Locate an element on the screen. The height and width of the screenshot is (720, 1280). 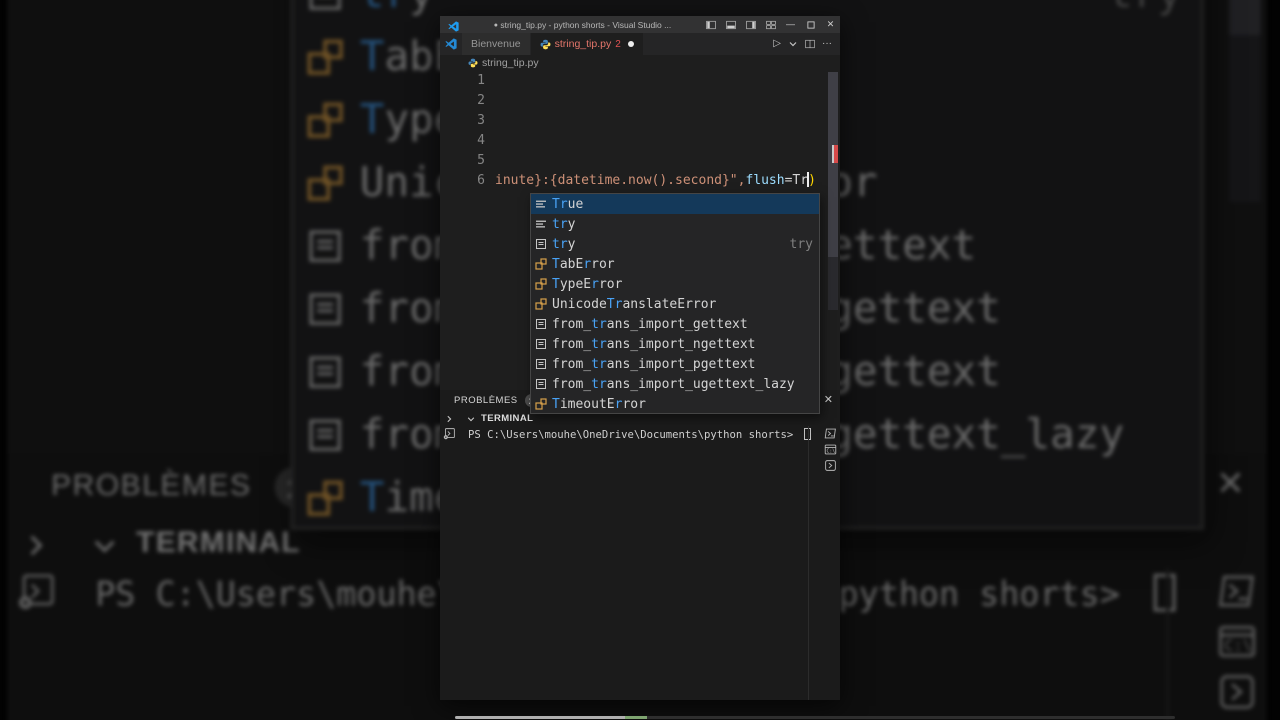
editor-line: 3 is located at coordinates (640, 121).